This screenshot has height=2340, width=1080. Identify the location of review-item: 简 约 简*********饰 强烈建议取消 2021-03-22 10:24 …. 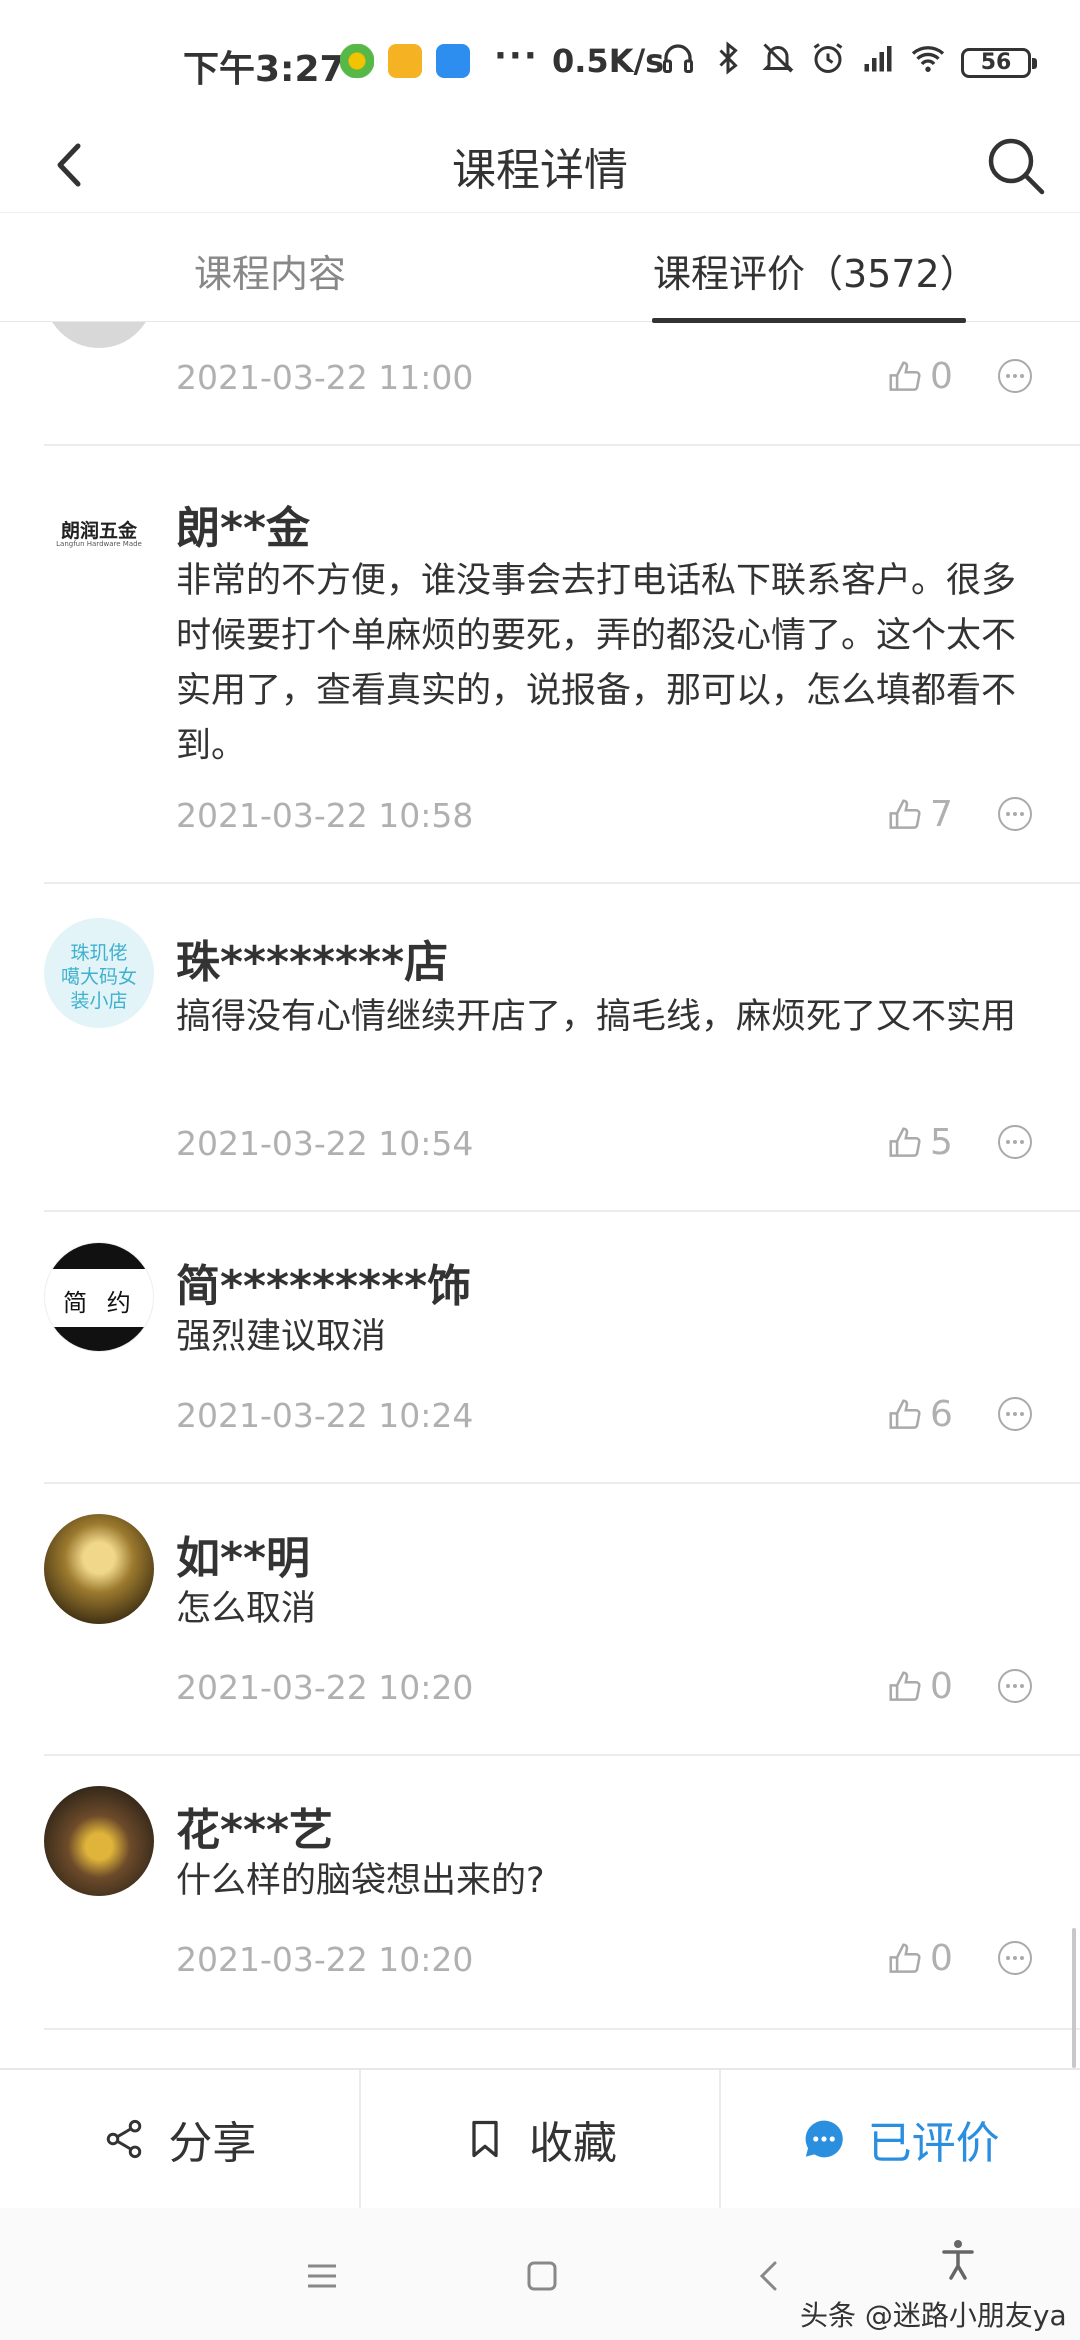
(540, 1348).